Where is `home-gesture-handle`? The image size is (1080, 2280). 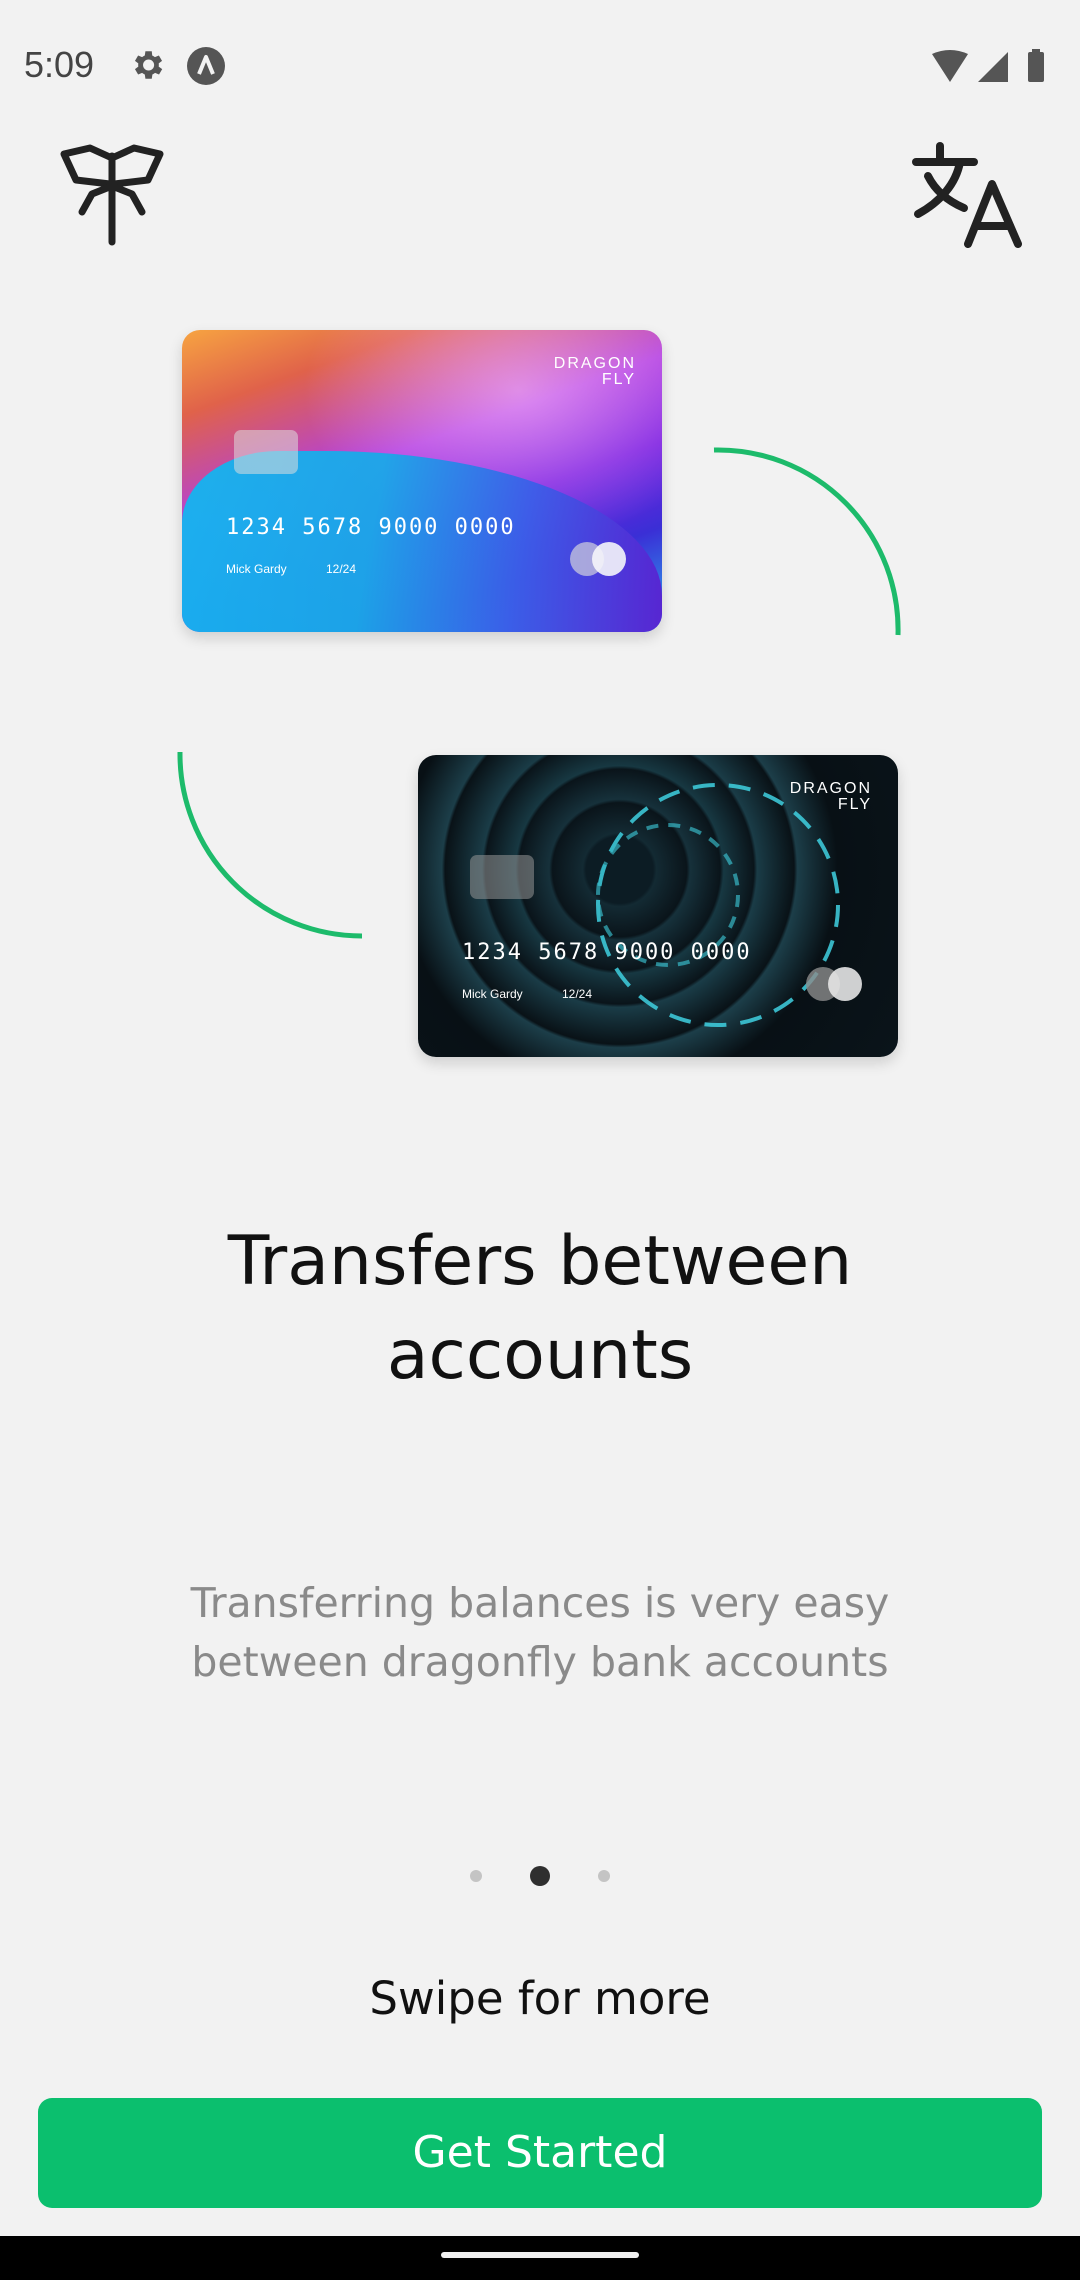 home-gesture-handle is located at coordinates (540, 2255).